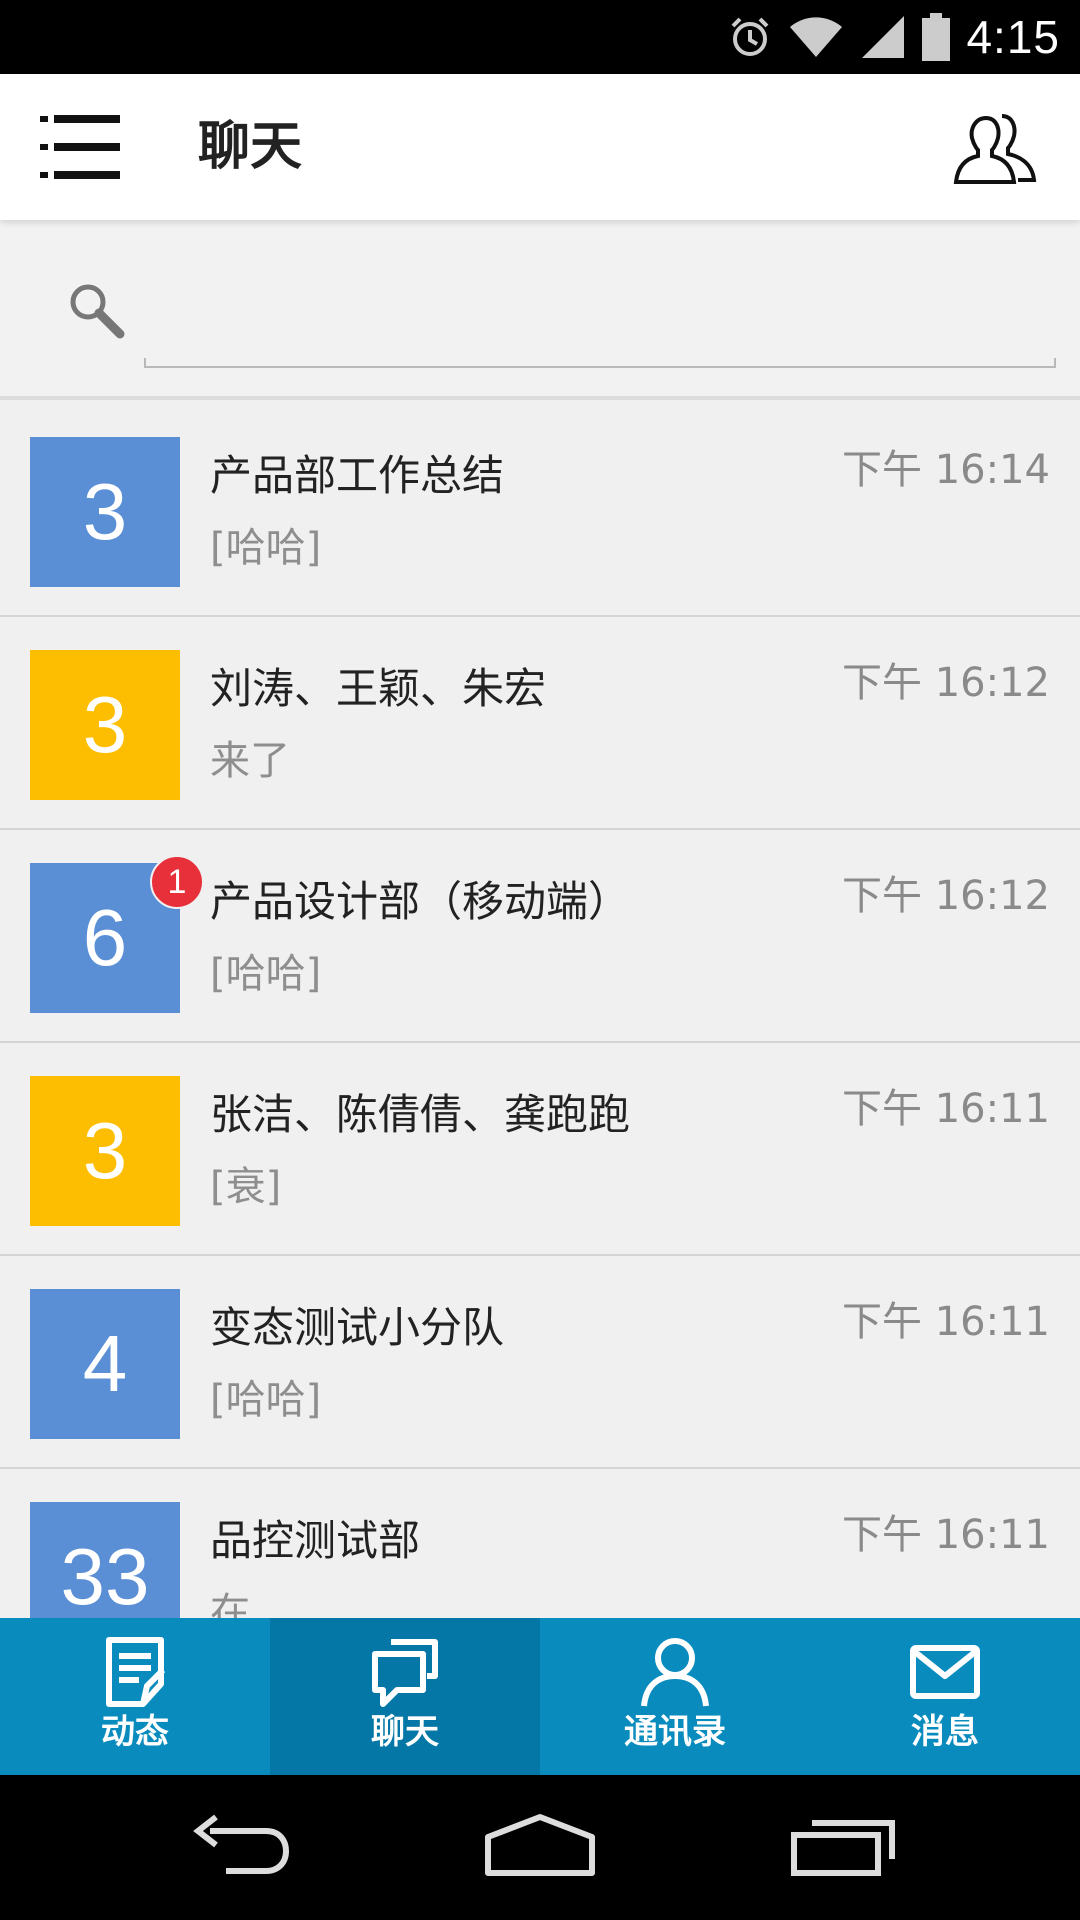  I want to click on avatar-count: 4, so click(105, 1363).